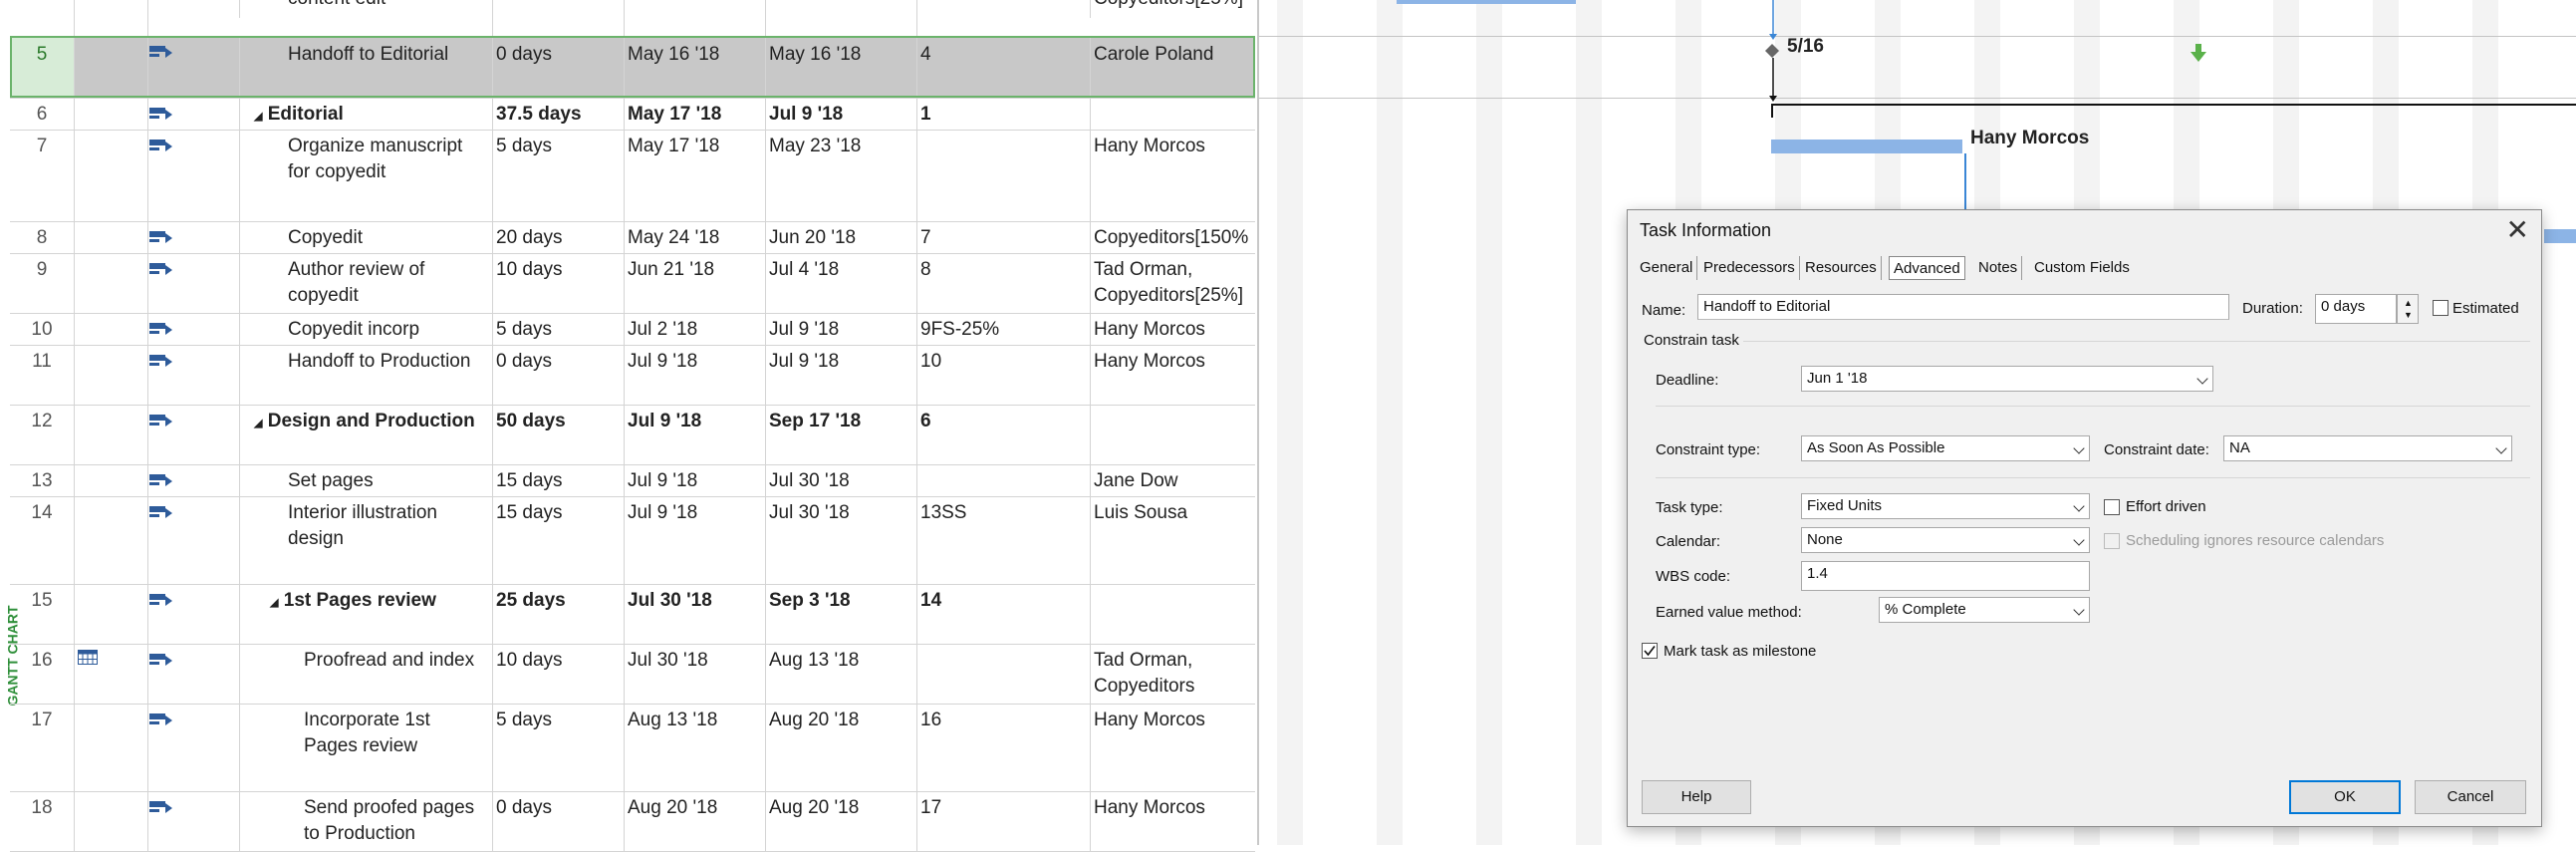  Describe the element at coordinates (558, 614) in the screenshot. I see `task-duration: 25 days` at that location.